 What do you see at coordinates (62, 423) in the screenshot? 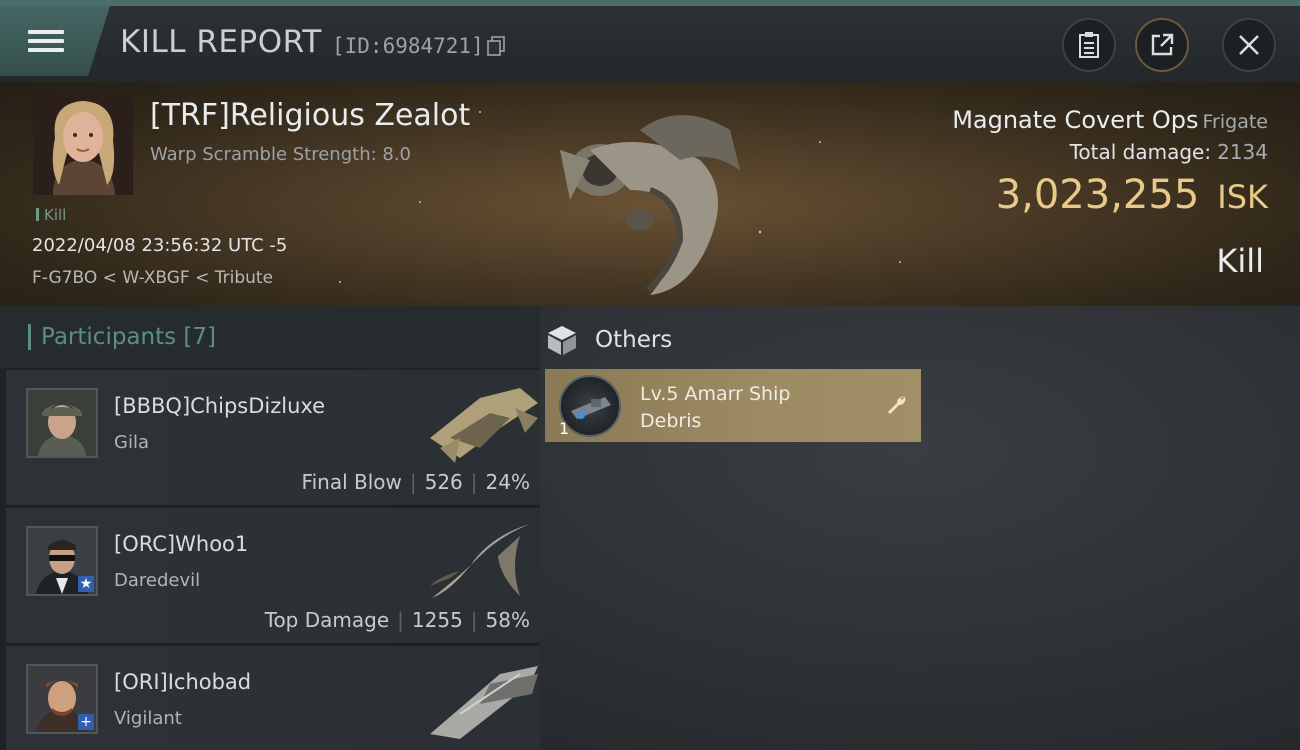
I see `avatar` at bounding box center [62, 423].